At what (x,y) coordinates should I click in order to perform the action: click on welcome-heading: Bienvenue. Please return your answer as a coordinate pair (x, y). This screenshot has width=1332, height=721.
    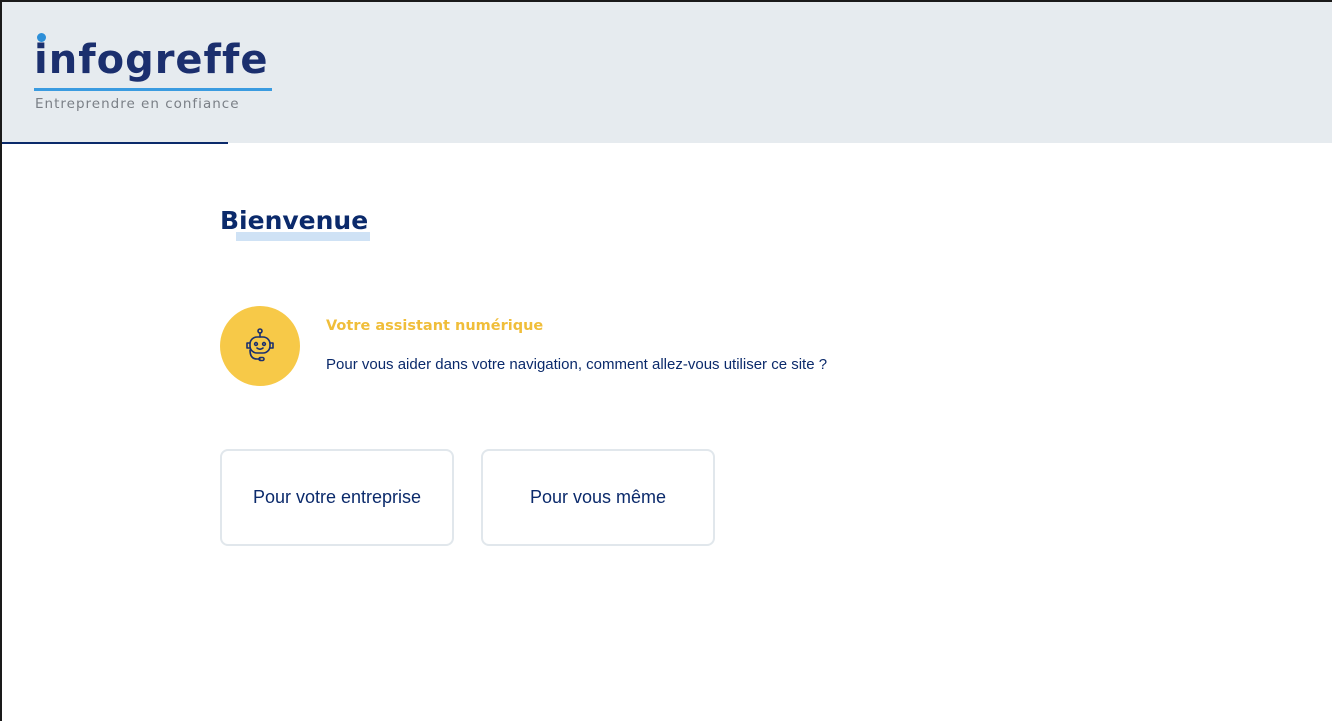
    Looking at the image, I should click on (295, 223).